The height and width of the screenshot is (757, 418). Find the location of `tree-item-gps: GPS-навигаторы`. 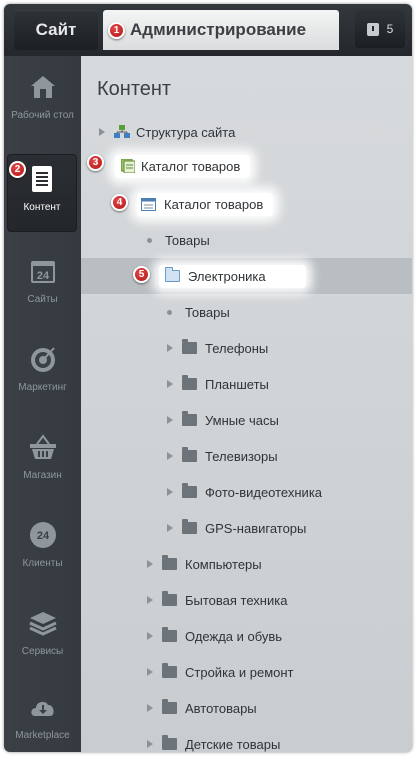

tree-item-gps: GPS-навигаторы is located at coordinates (246, 528).